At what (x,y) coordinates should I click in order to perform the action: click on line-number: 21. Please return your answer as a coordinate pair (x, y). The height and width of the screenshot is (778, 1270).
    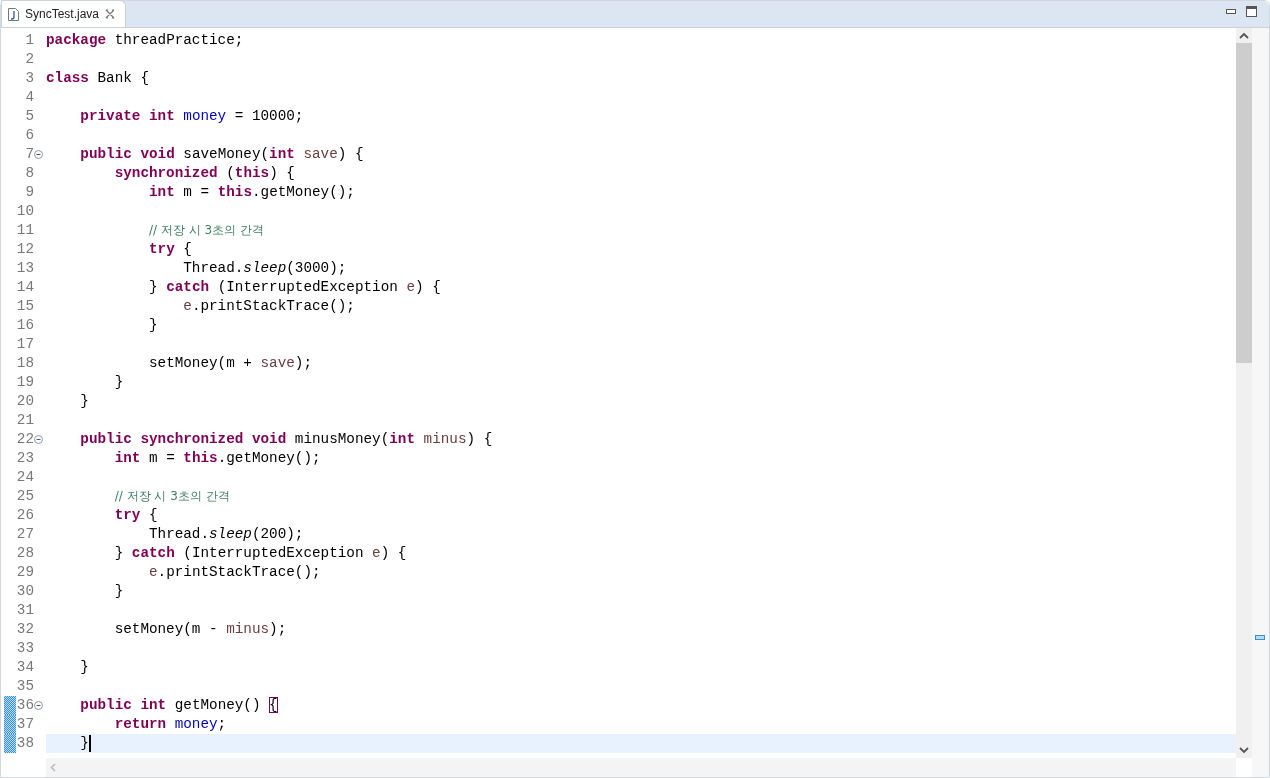
    Looking at the image, I should click on (24, 420).